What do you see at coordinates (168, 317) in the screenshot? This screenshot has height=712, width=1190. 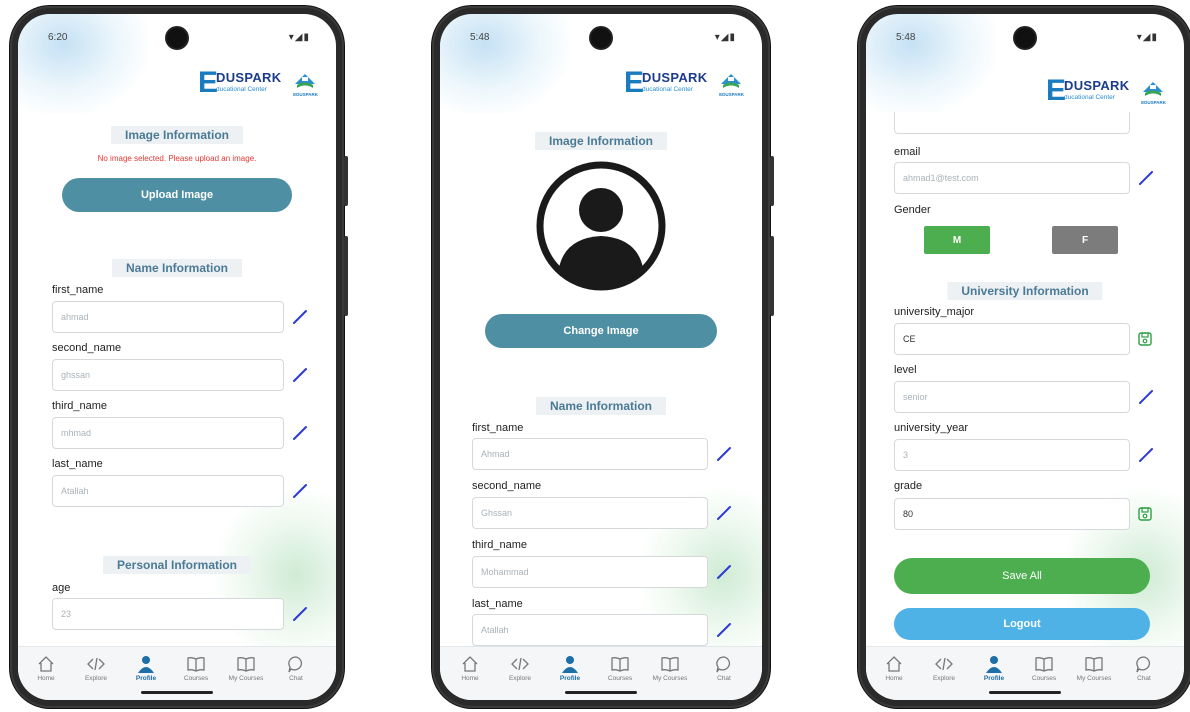 I see `first-name-field: ahmad` at bounding box center [168, 317].